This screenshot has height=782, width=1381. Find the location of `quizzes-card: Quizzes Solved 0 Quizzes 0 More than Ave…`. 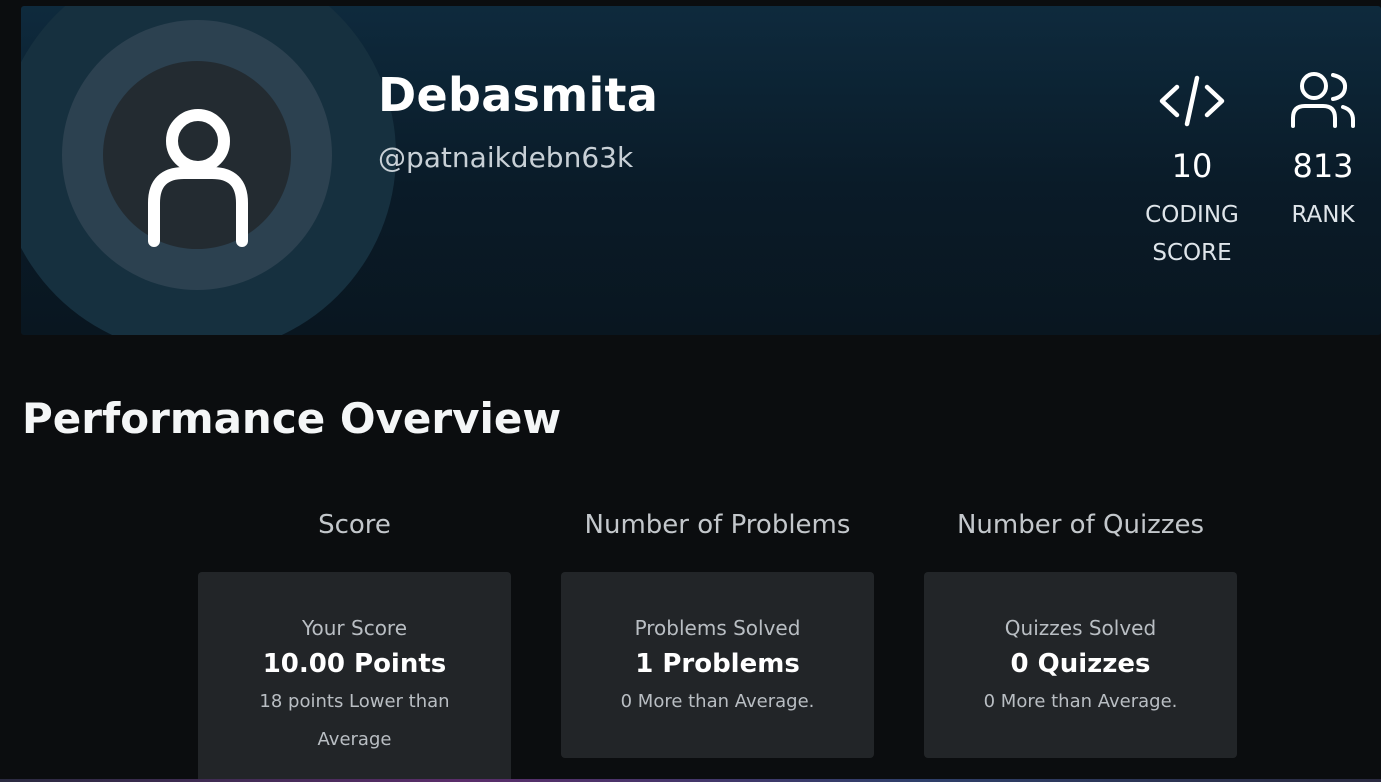

quizzes-card: Quizzes Solved 0 Quizzes 0 More than Ave… is located at coordinates (1080, 665).